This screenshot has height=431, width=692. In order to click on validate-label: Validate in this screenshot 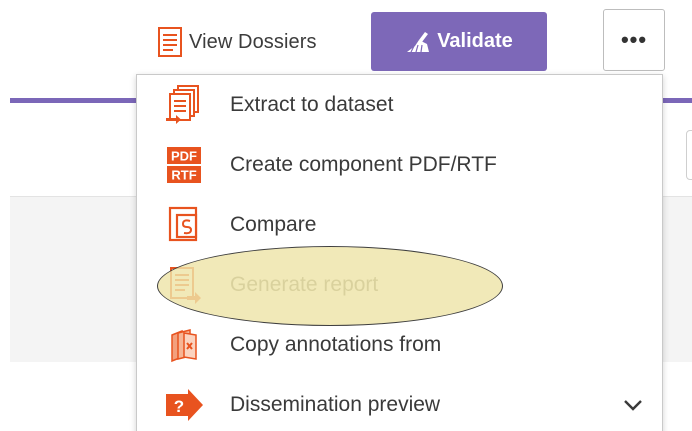, I will do `click(475, 41)`.